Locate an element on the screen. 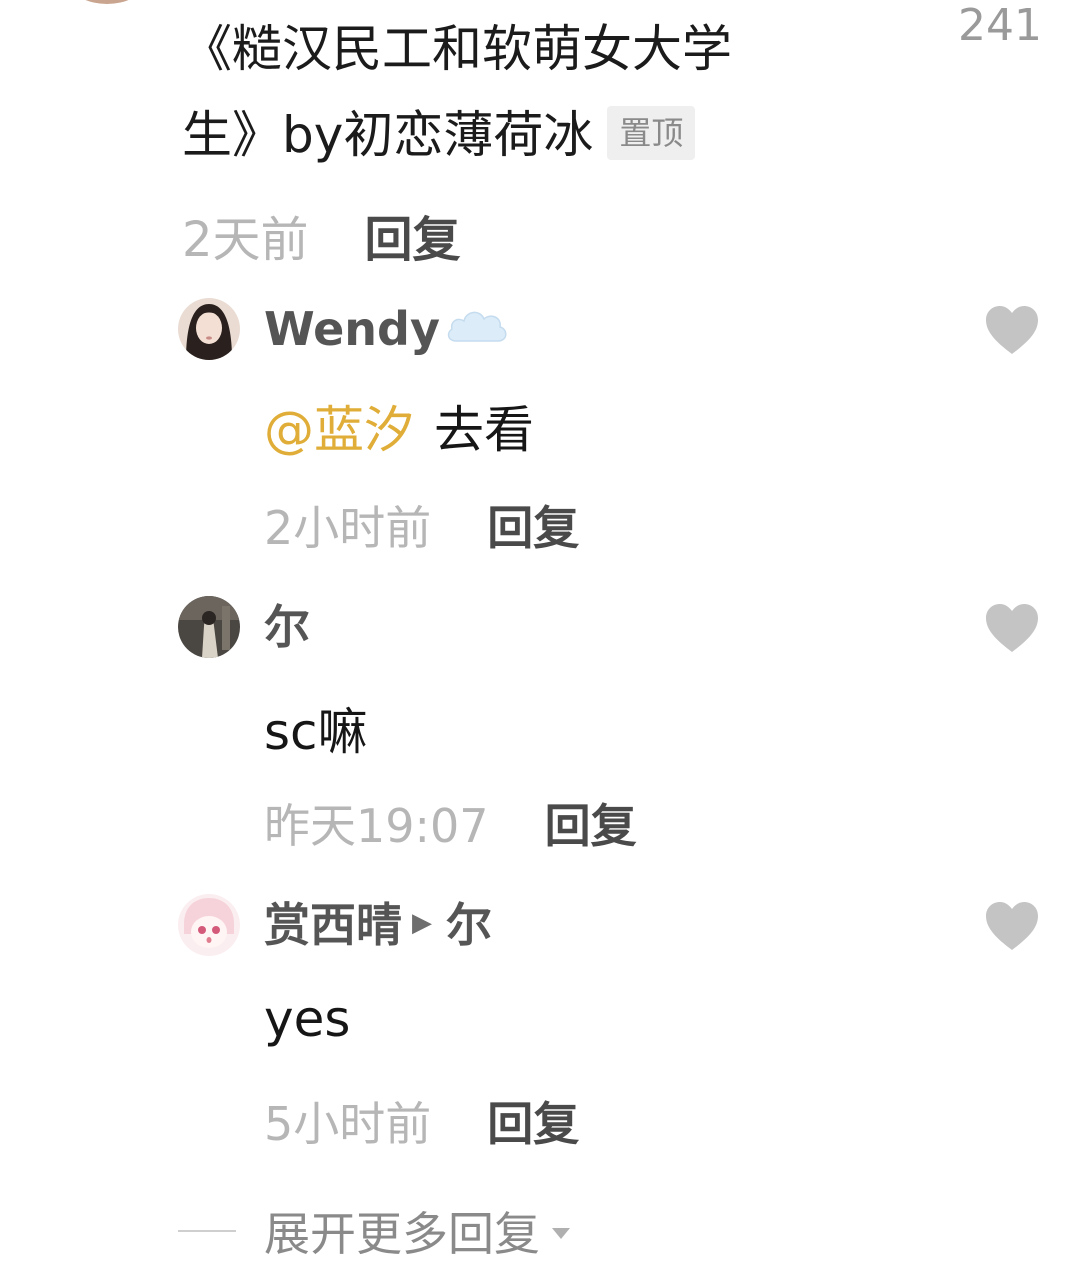 This screenshot has width=1072, height=1280. reply-meta: 5小时前 回复 is located at coordinates (421, 1121).